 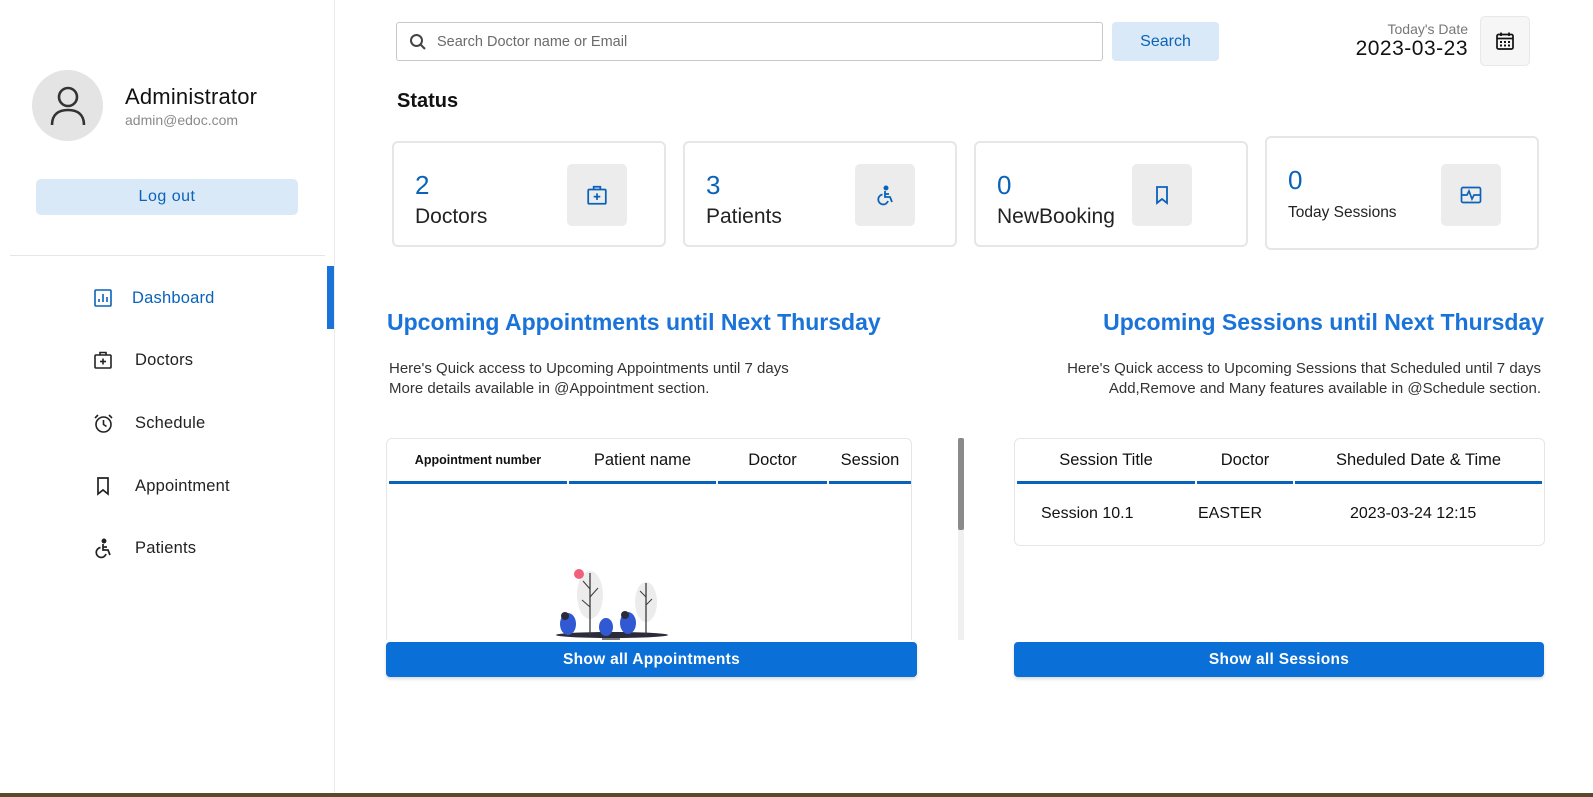 What do you see at coordinates (1230, 513) in the screenshot?
I see `session-doctor-cell: EASTER` at bounding box center [1230, 513].